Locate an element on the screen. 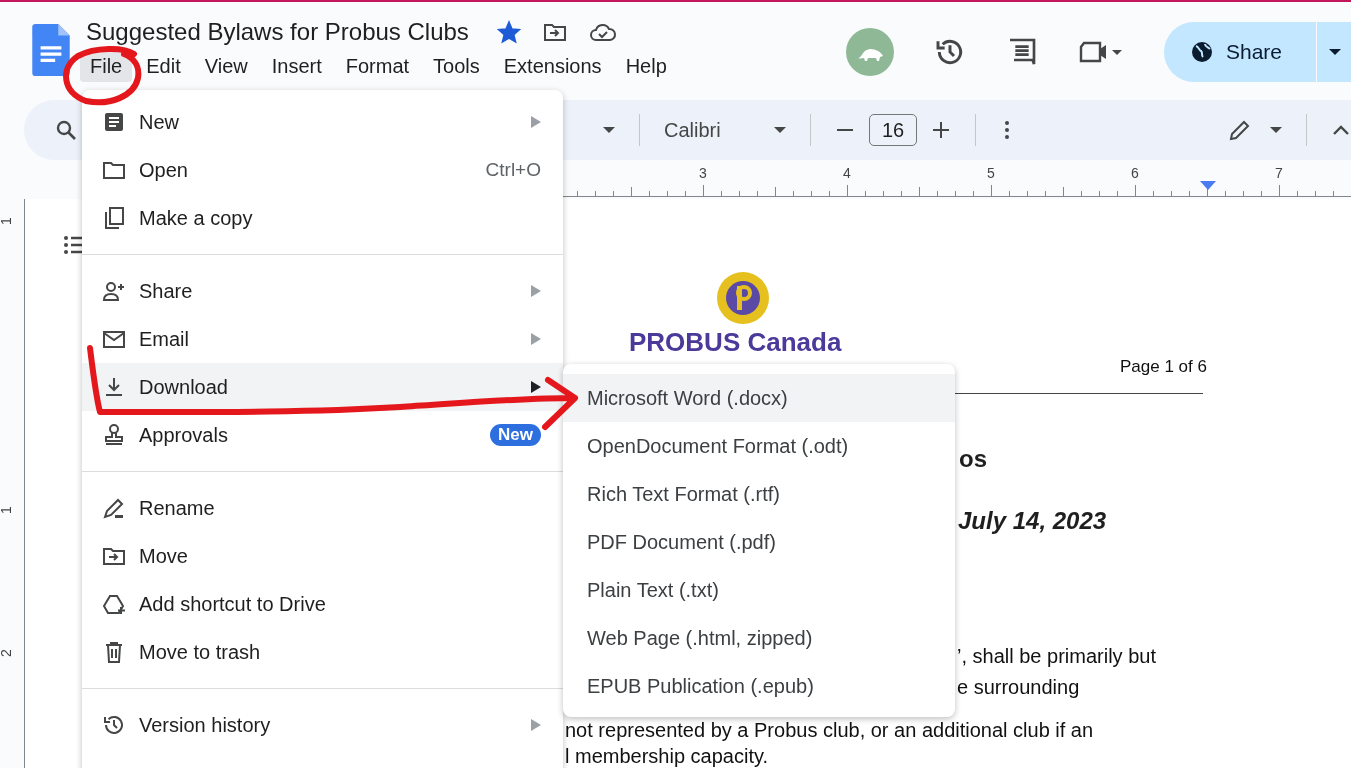  menu-item: Approvals New is located at coordinates (322, 435).